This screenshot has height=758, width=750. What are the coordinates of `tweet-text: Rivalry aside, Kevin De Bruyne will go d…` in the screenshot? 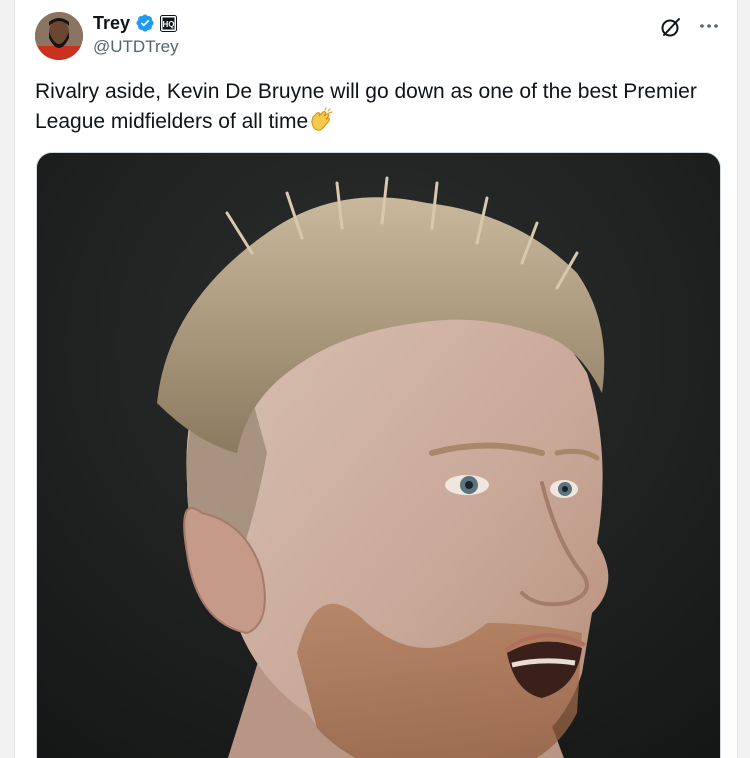 It's located at (375, 107).